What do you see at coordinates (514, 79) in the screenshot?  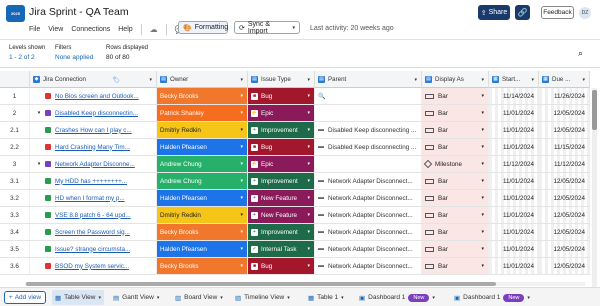 I see `header-start: ▦ Start... ▾` at bounding box center [514, 79].